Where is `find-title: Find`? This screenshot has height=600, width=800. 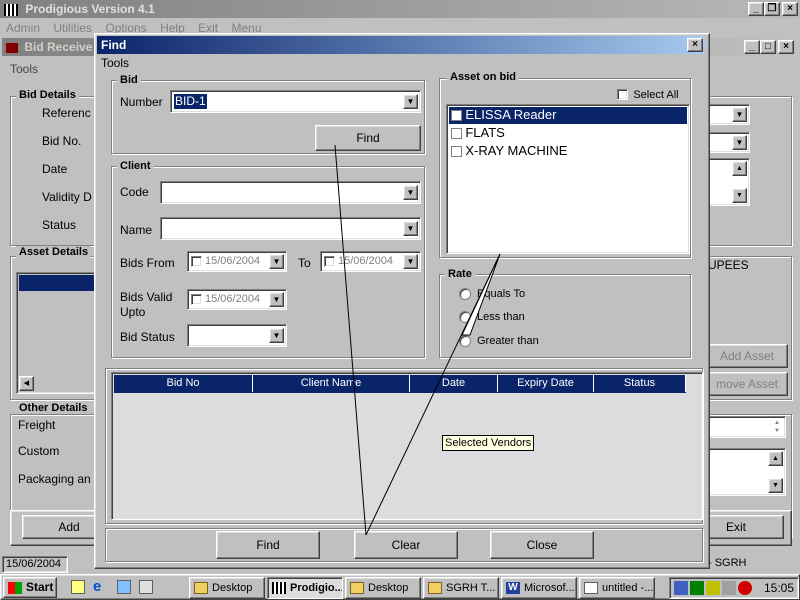 find-title: Find is located at coordinates (114, 45).